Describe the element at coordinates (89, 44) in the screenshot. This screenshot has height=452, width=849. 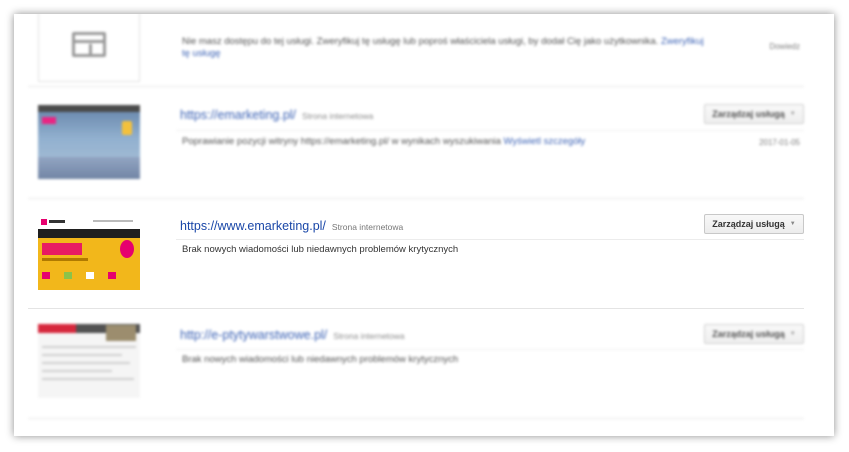
I see `browser-window-icon` at that location.